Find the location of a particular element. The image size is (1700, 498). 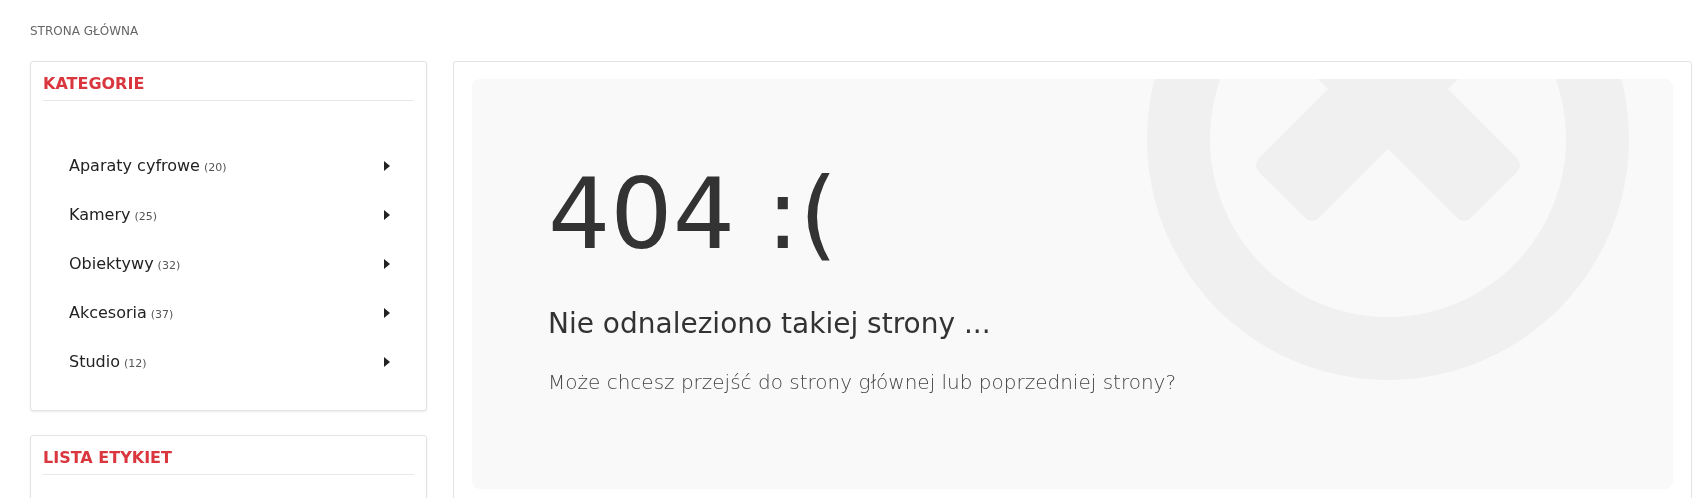

error-code: 404 :( is located at coordinates (693, 215).